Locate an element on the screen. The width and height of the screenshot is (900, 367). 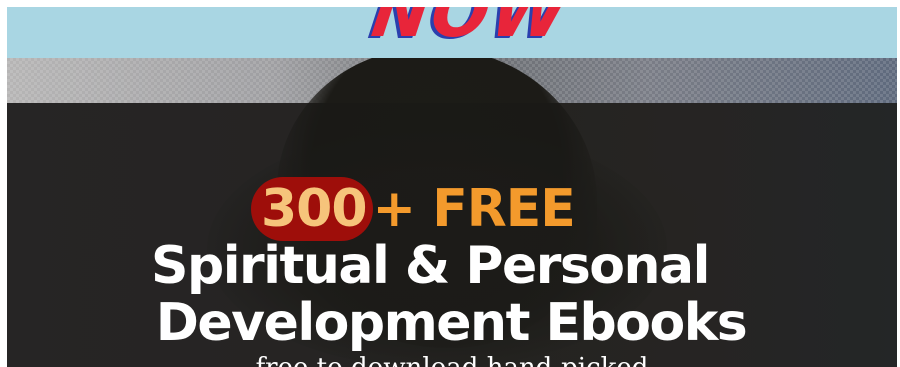
hero-subline: free to download hand-picked is located at coordinates (452, 361).